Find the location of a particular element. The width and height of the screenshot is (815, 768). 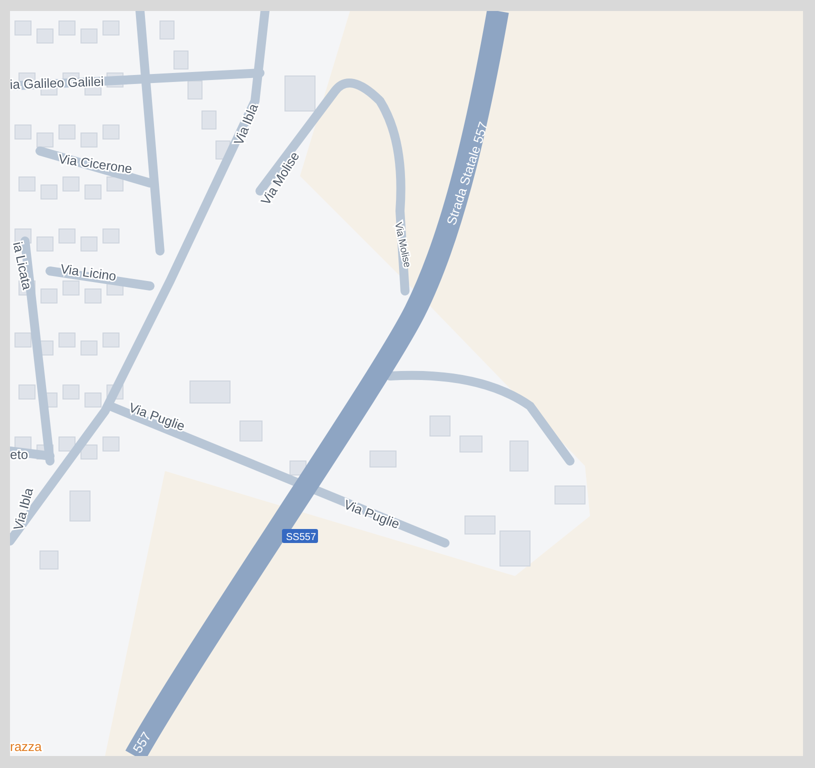

street-label: ia Galileo Galilei is located at coordinates (57, 83).